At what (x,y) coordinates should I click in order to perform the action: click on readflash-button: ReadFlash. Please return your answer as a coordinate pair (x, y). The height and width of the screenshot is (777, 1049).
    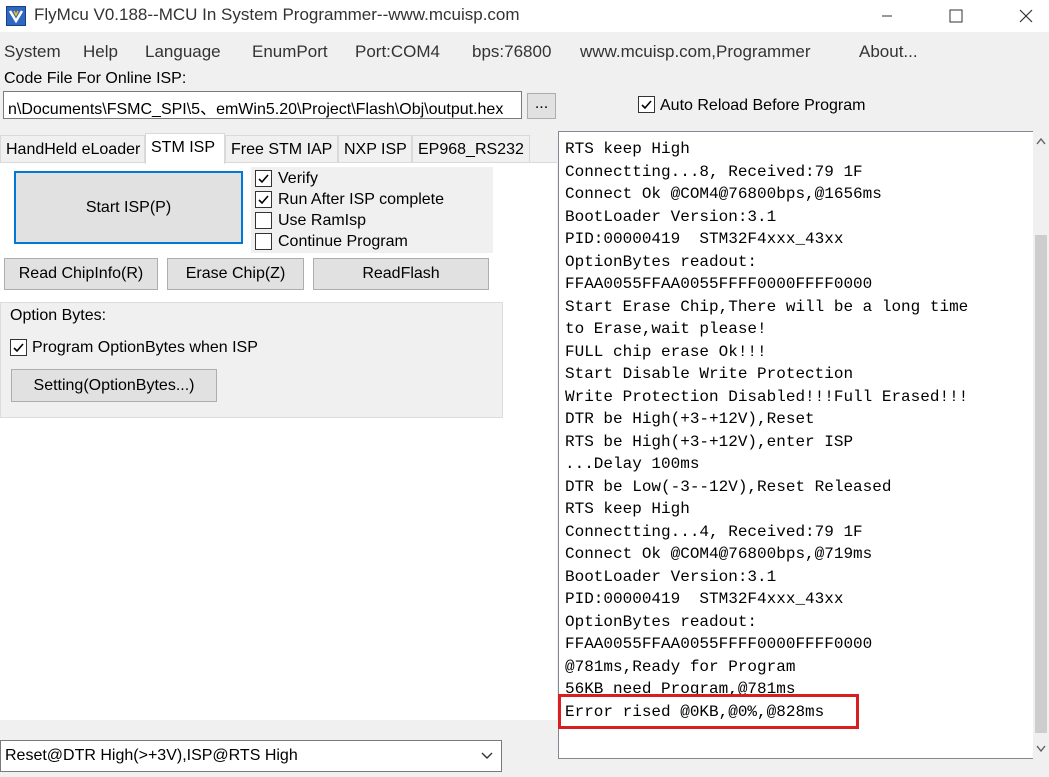
    Looking at the image, I should click on (401, 274).